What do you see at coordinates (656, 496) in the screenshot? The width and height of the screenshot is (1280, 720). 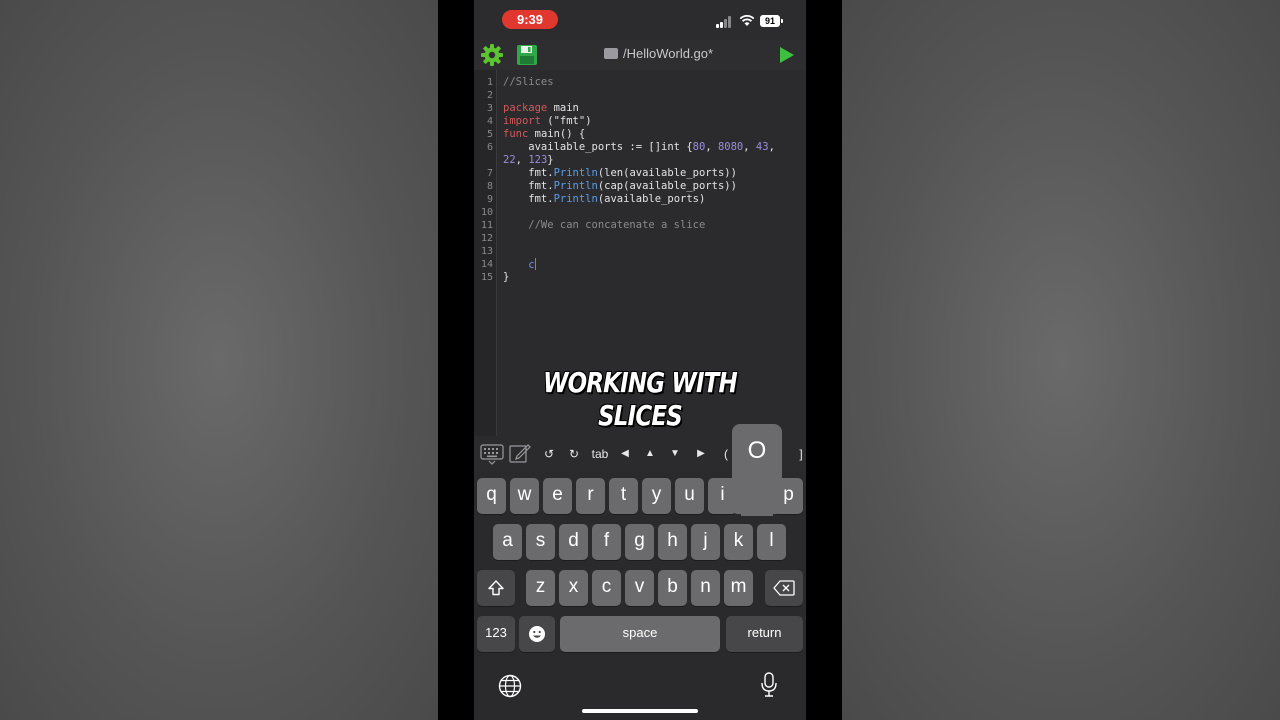 I see `key-y: y` at bounding box center [656, 496].